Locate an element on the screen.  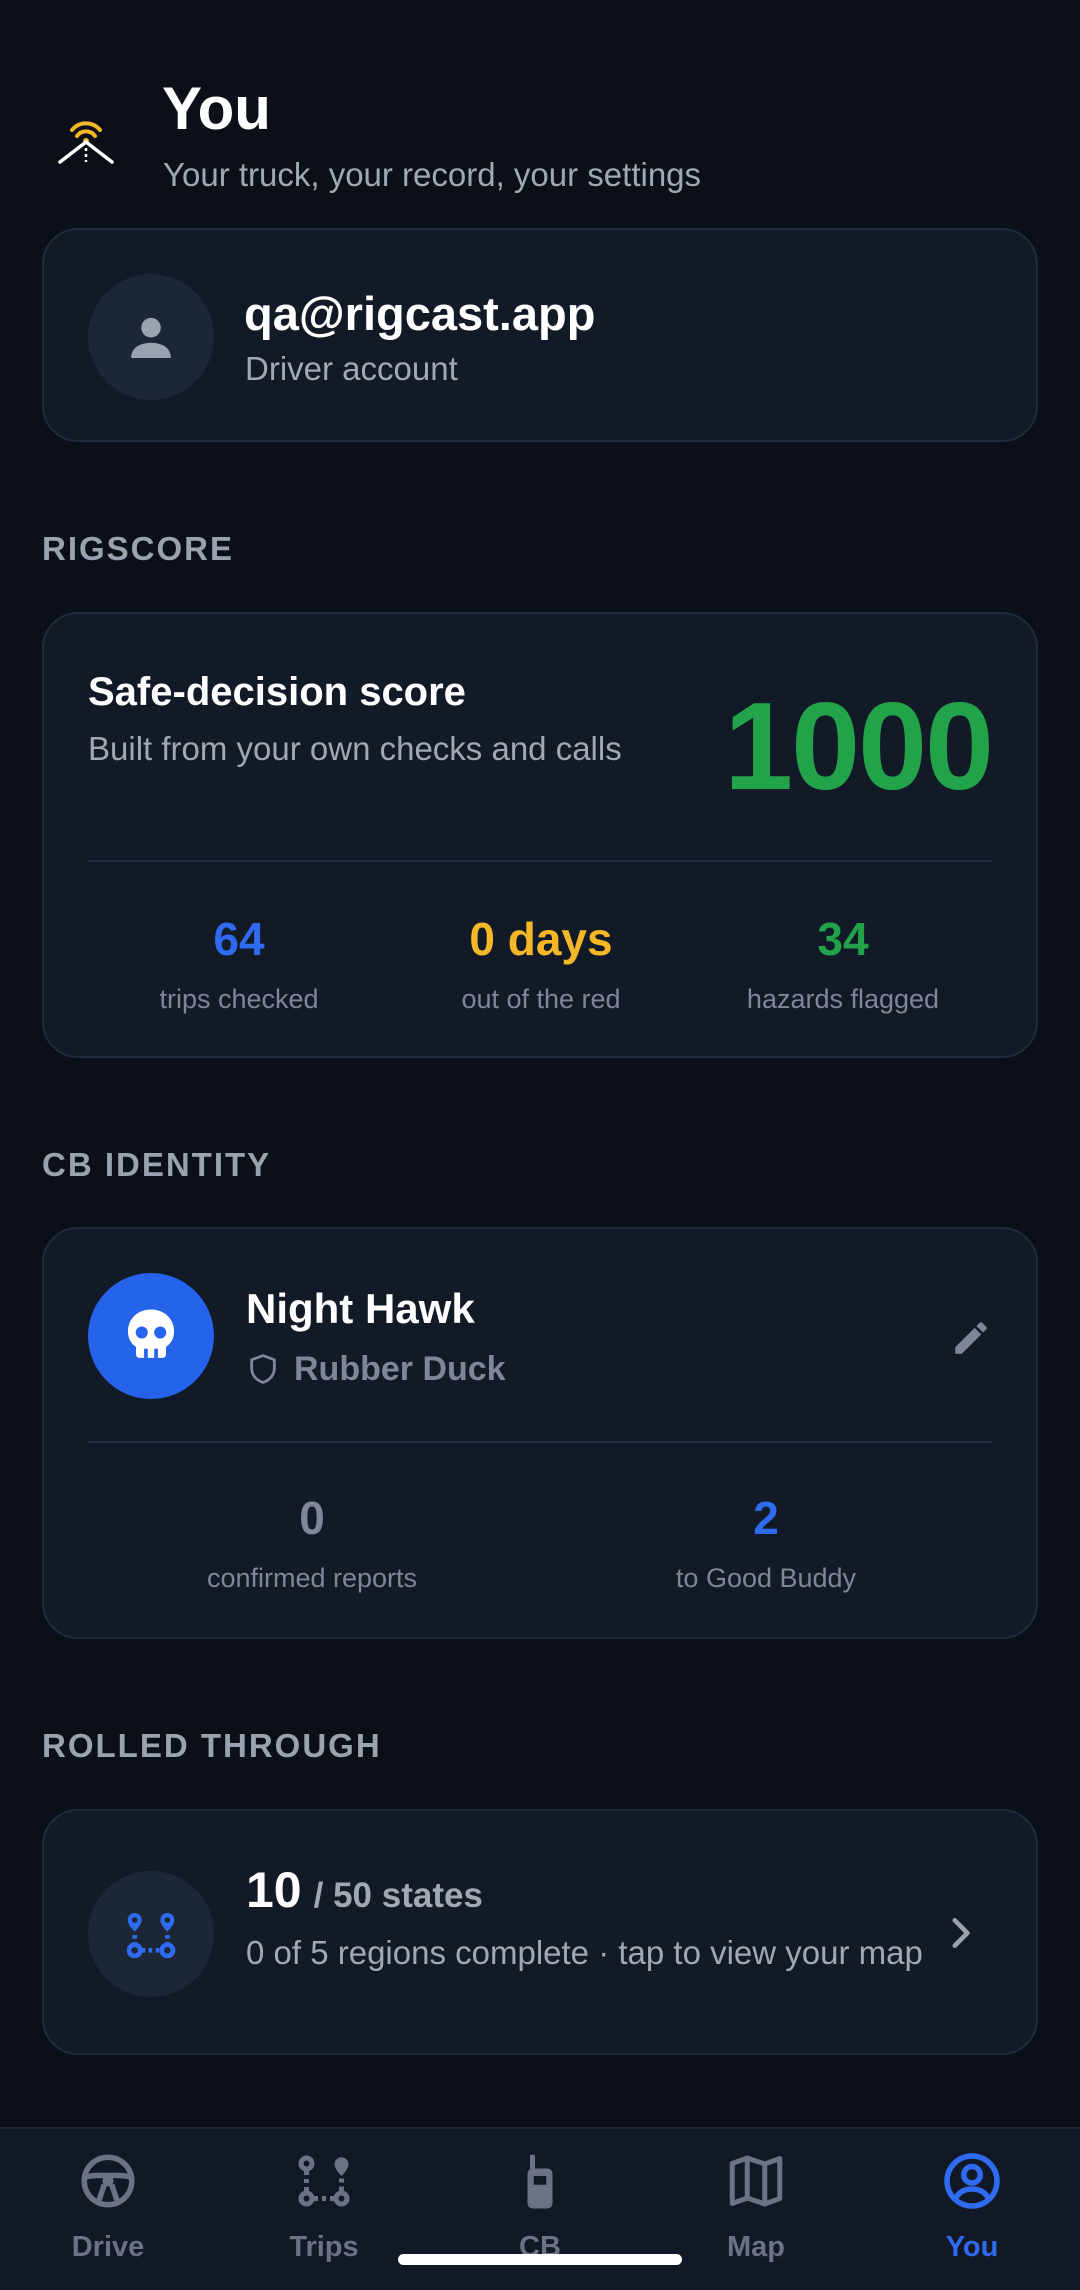
stat-label: hazards flagged is located at coordinates (843, 999).